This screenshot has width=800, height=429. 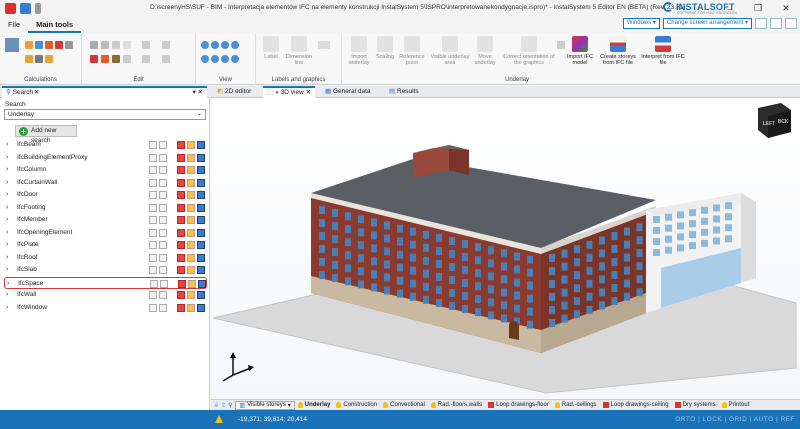 What do you see at coordinates (758, 8) in the screenshot?
I see `restore-icon: ❐` at bounding box center [758, 8].